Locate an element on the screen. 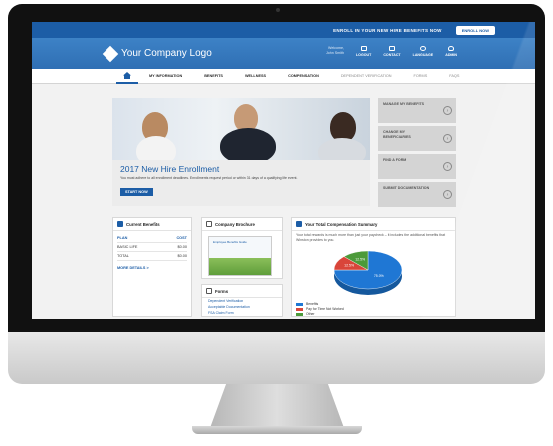  bar-chart-icon is located at coordinates (299, 224).